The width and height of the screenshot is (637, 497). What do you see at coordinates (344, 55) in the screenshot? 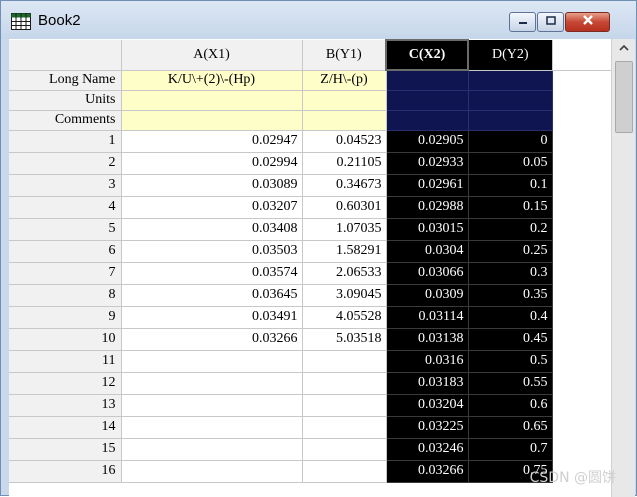
I see `col-header-b: B(Y1)` at bounding box center [344, 55].